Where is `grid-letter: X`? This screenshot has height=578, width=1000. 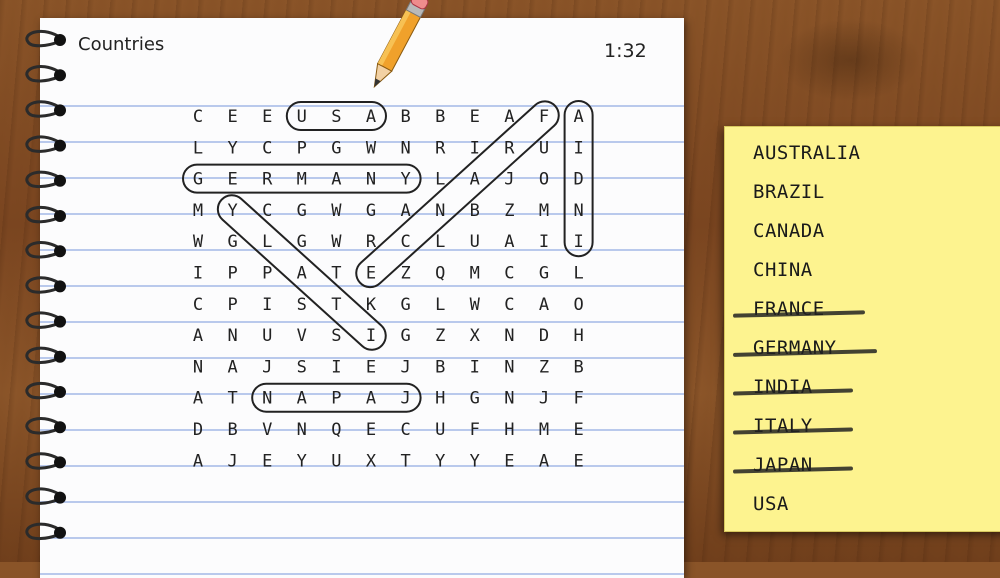 grid-letter: X is located at coordinates (475, 336).